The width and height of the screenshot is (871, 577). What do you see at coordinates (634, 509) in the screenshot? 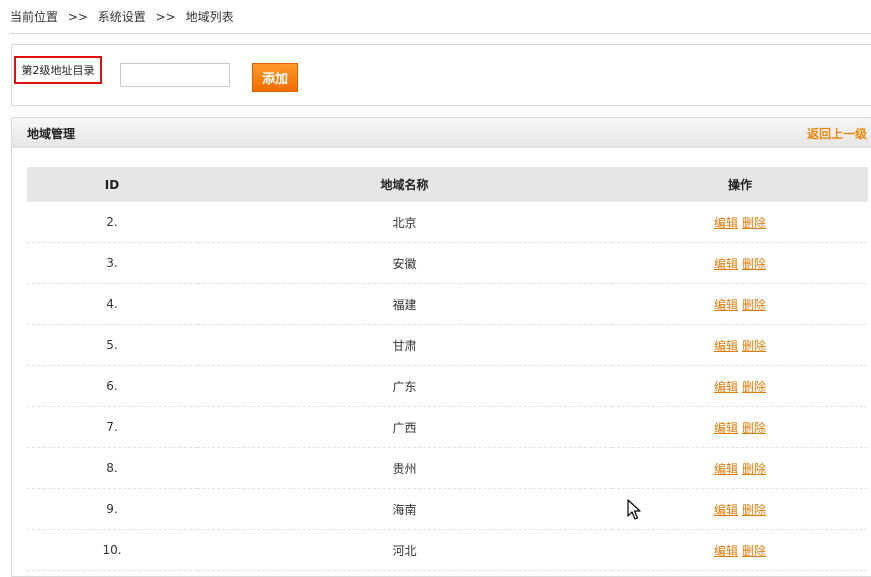
I see `mouse-pointer-icon` at bounding box center [634, 509].